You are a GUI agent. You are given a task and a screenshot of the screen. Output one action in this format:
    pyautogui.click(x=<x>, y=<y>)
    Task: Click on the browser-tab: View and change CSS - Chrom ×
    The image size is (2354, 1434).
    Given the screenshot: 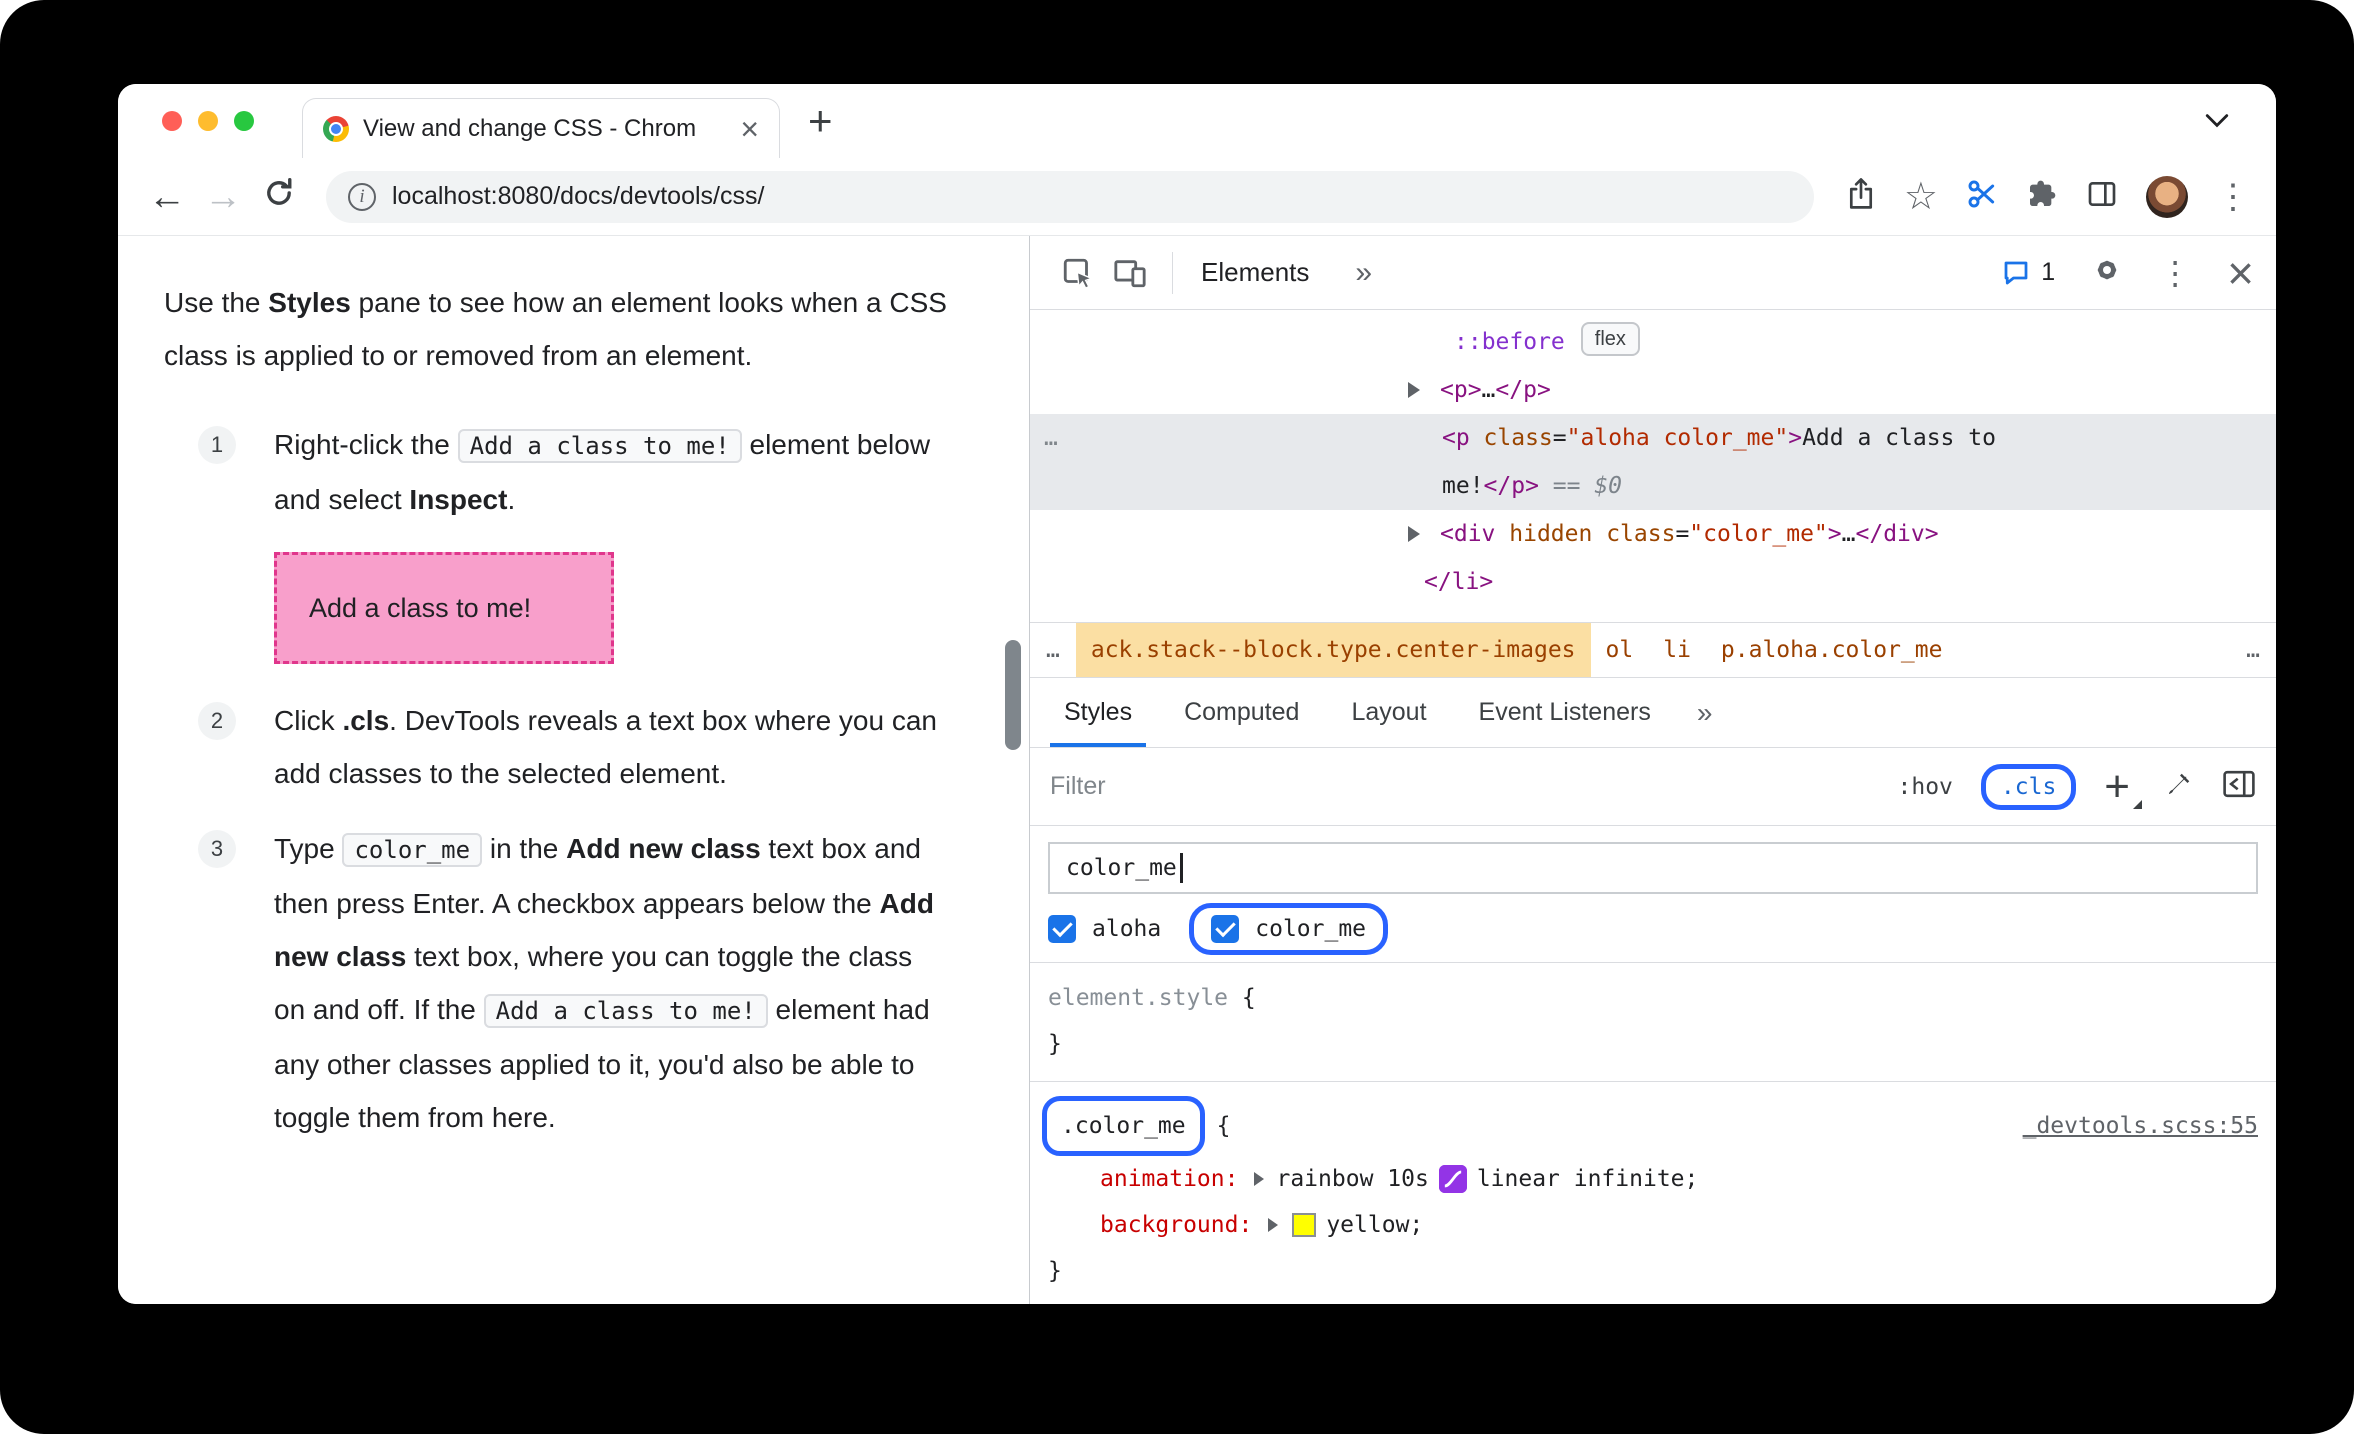 What is the action you would take?
    pyautogui.click(x=541, y=128)
    